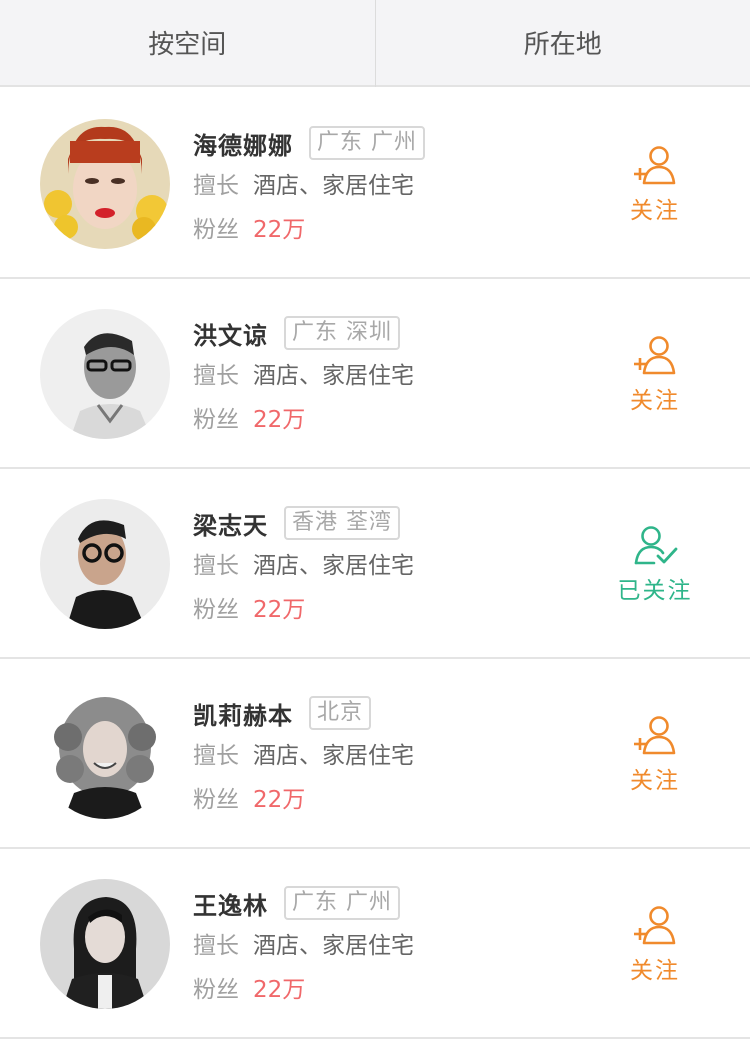  What do you see at coordinates (342, 333) in the screenshot?
I see `location-badge: 广东 深圳` at bounding box center [342, 333].